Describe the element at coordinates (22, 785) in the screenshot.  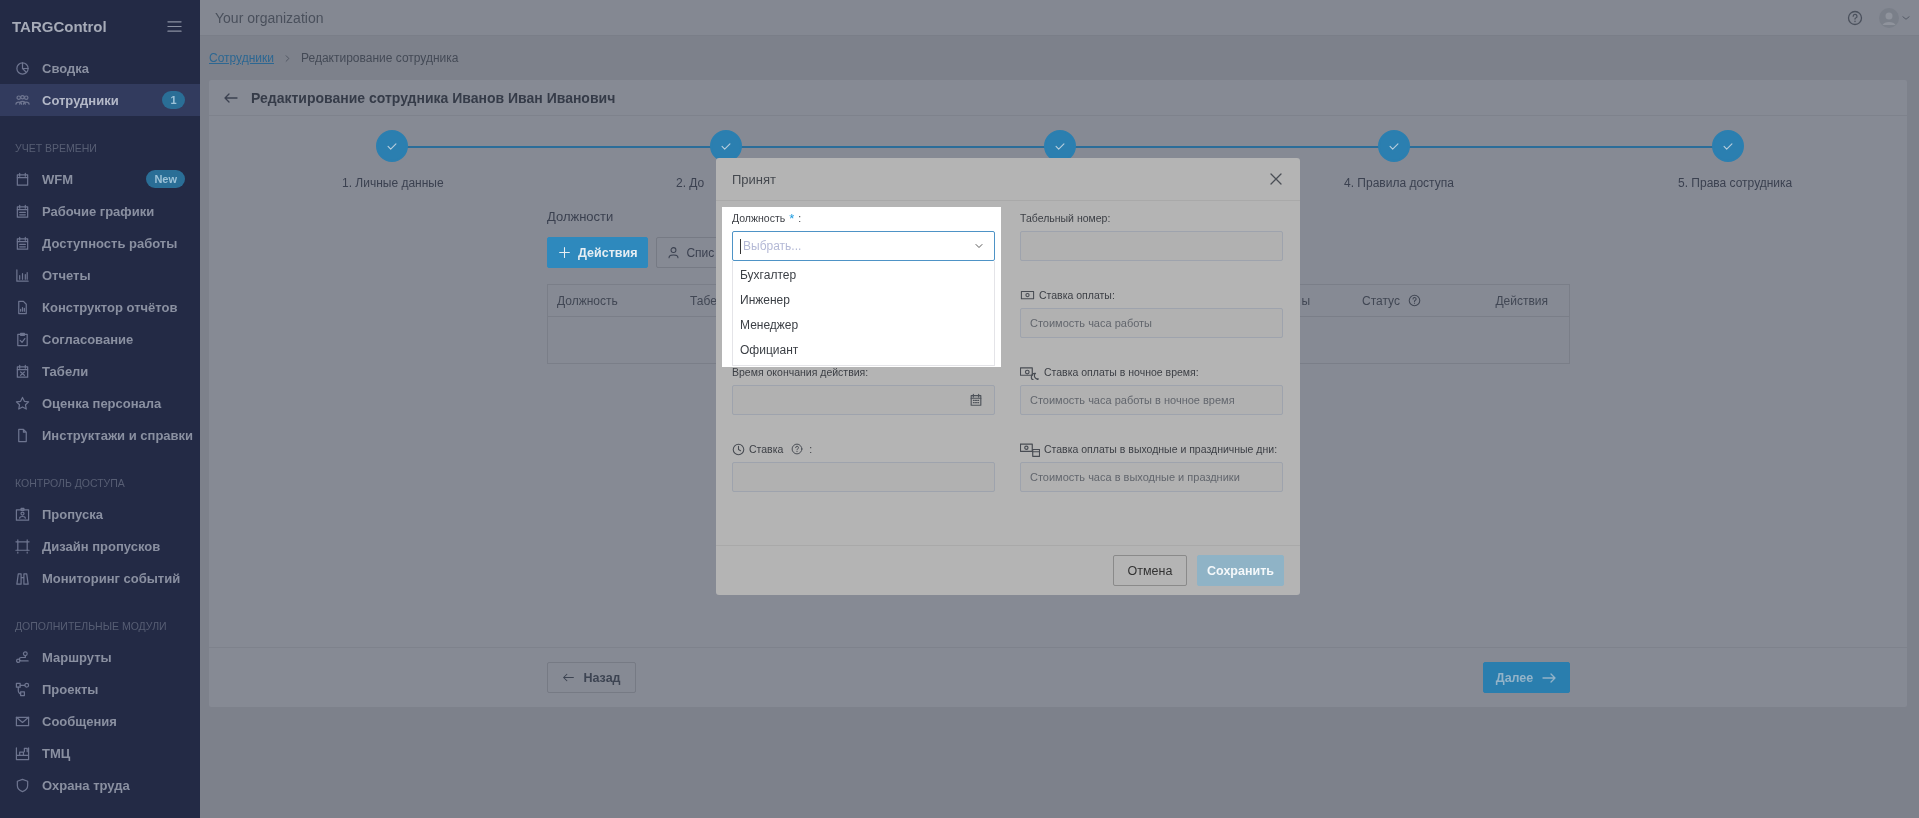
I see `shield-icon` at that location.